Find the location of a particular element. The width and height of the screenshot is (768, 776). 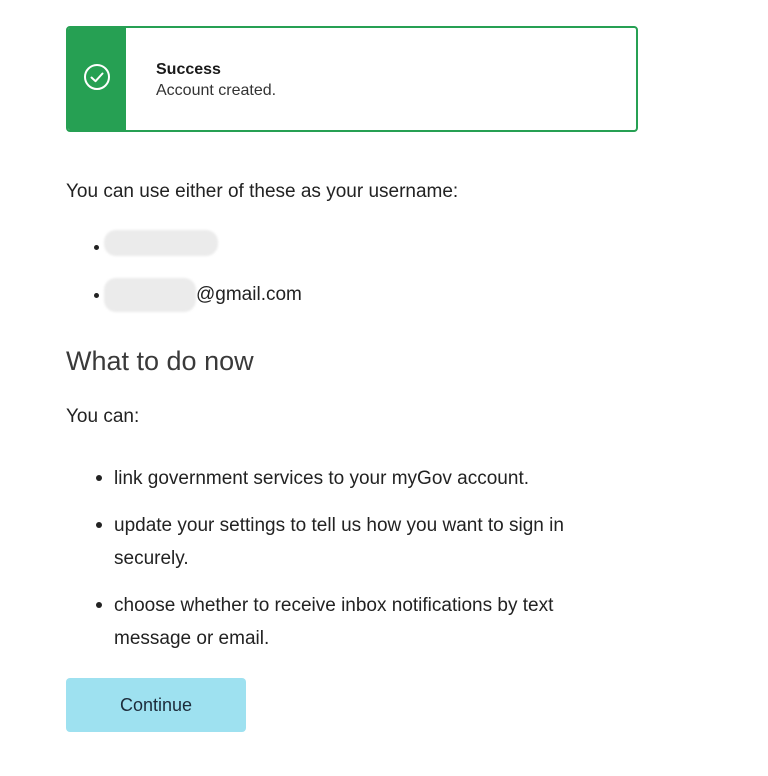

redacted-username is located at coordinates (161, 243).